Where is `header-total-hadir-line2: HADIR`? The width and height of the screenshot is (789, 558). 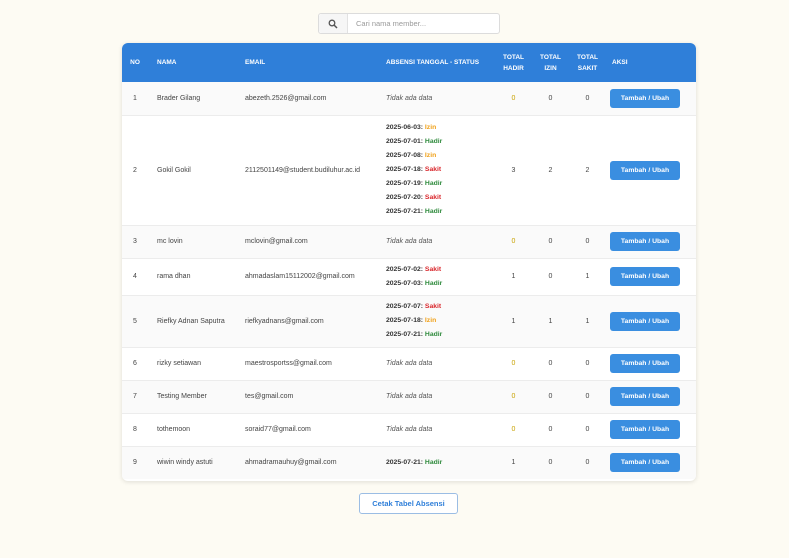 header-total-hadir-line2: HADIR is located at coordinates (513, 68).